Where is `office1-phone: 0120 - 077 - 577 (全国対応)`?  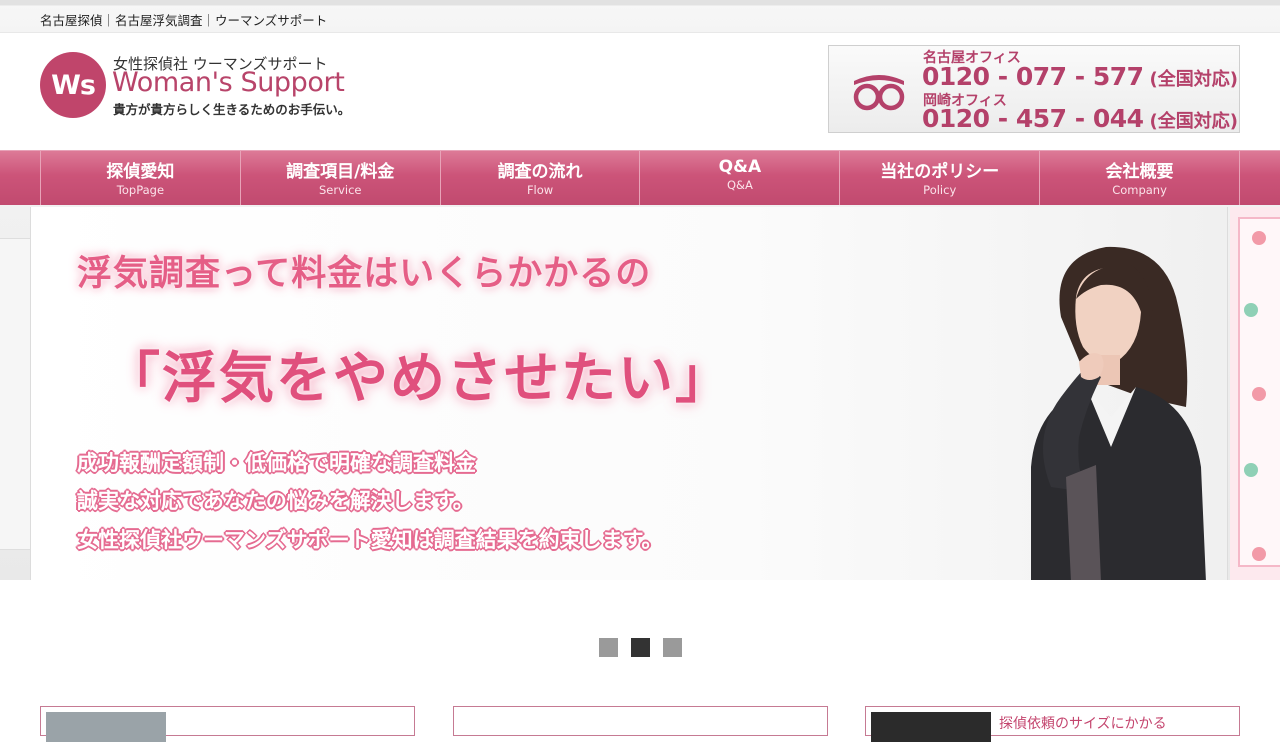 office1-phone: 0120 - 077 - 577 (全国対応) is located at coordinates (1080, 76).